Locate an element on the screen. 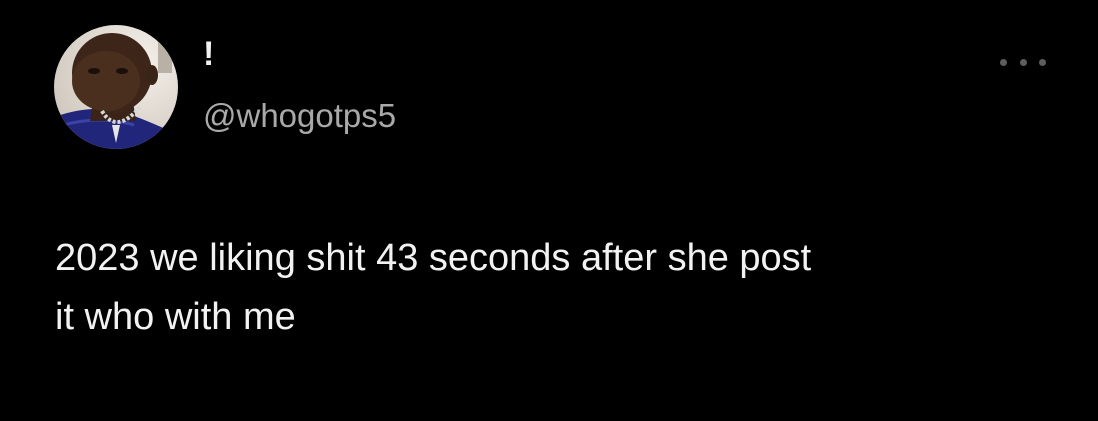 This screenshot has height=421, width=1098. more-options-button is located at coordinates (1023, 62).